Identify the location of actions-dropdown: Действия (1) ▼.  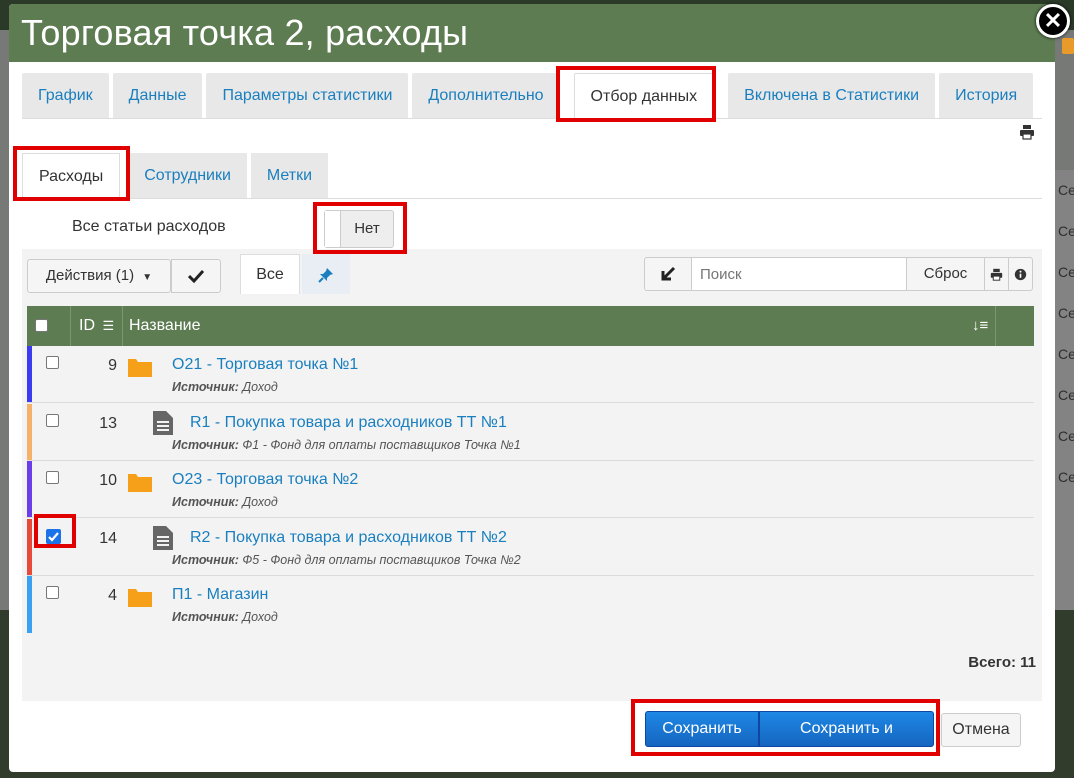
(99, 276).